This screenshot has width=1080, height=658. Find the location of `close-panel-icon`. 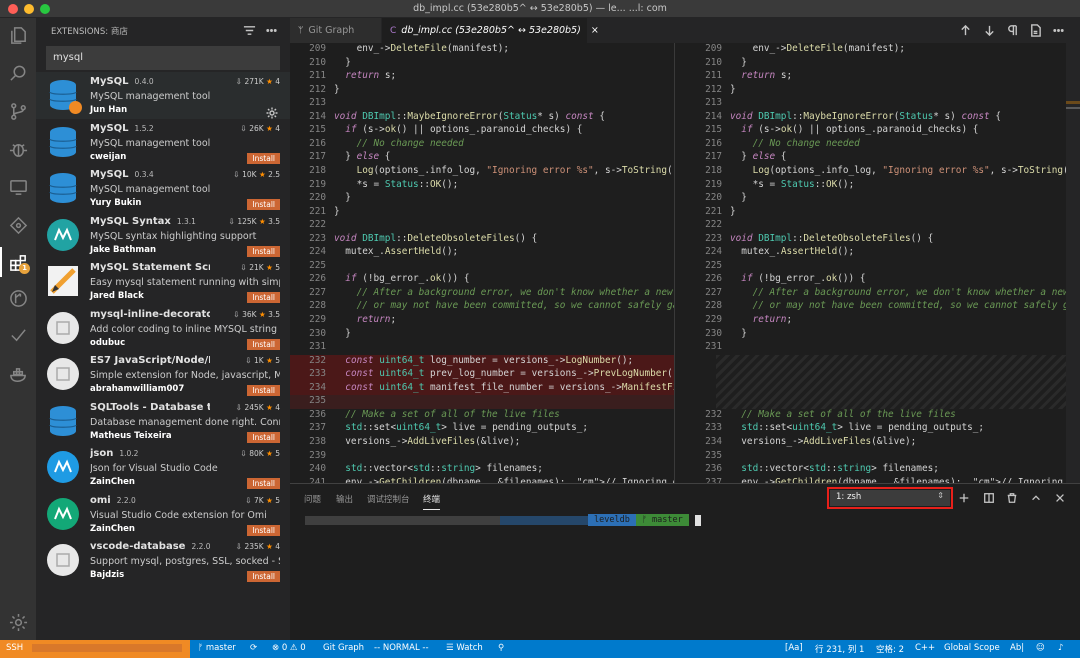

close-panel-icon is located at coordinates (1060, 498).